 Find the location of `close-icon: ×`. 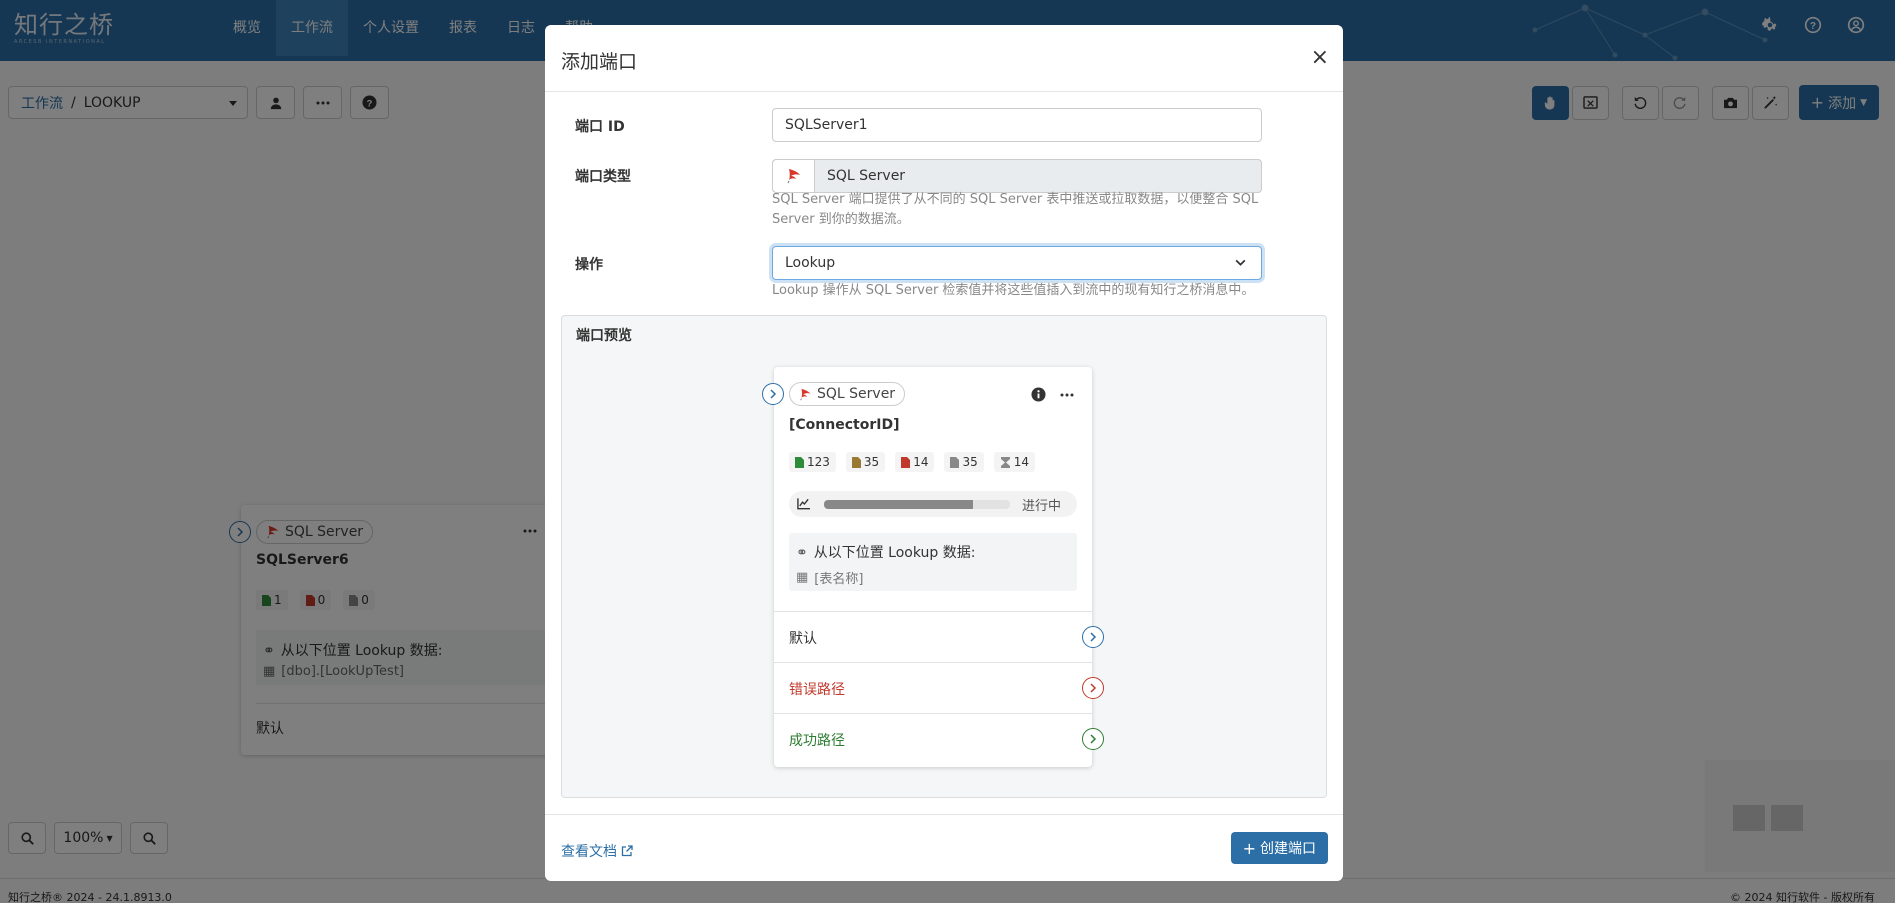

close-icon: × is located at coordinates (1320, 58).